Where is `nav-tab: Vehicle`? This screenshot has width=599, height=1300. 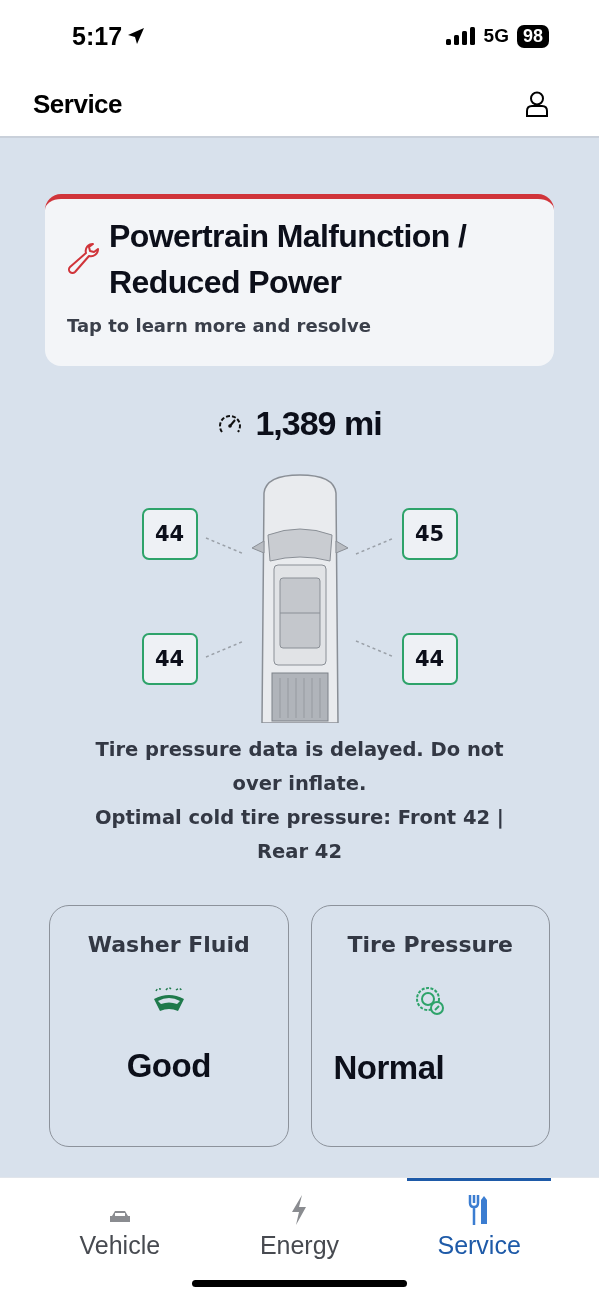
nav-tab: Vehicle is located at coordinates (119, 1222).